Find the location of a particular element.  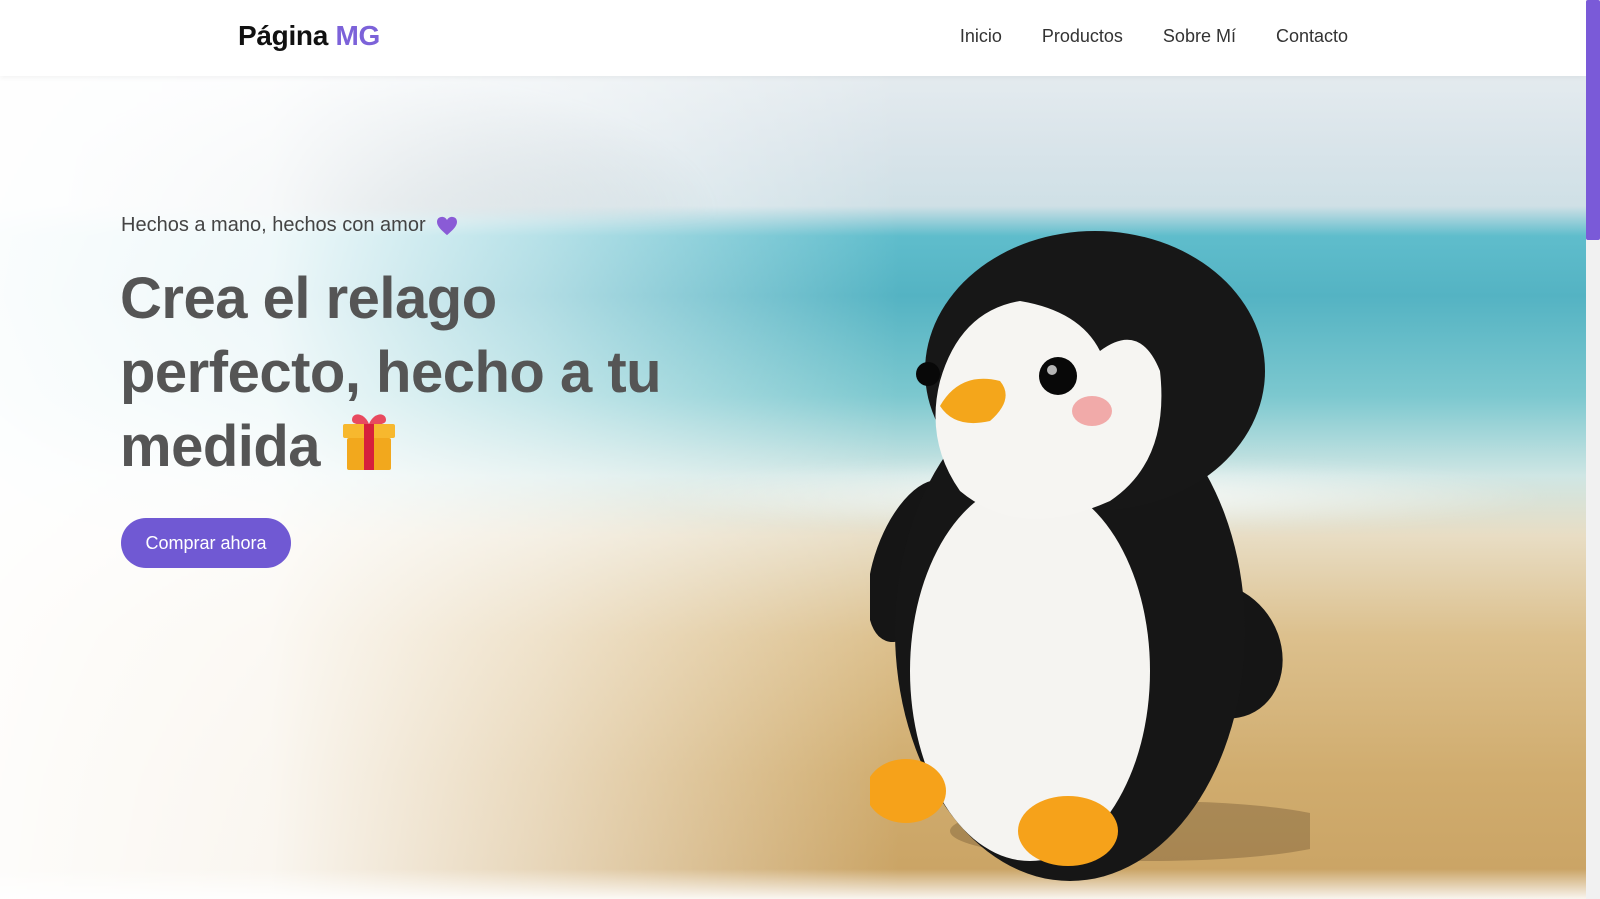

hero-tagline: Hechos a mano, hechos con amor is located at coordinates (289, 225).